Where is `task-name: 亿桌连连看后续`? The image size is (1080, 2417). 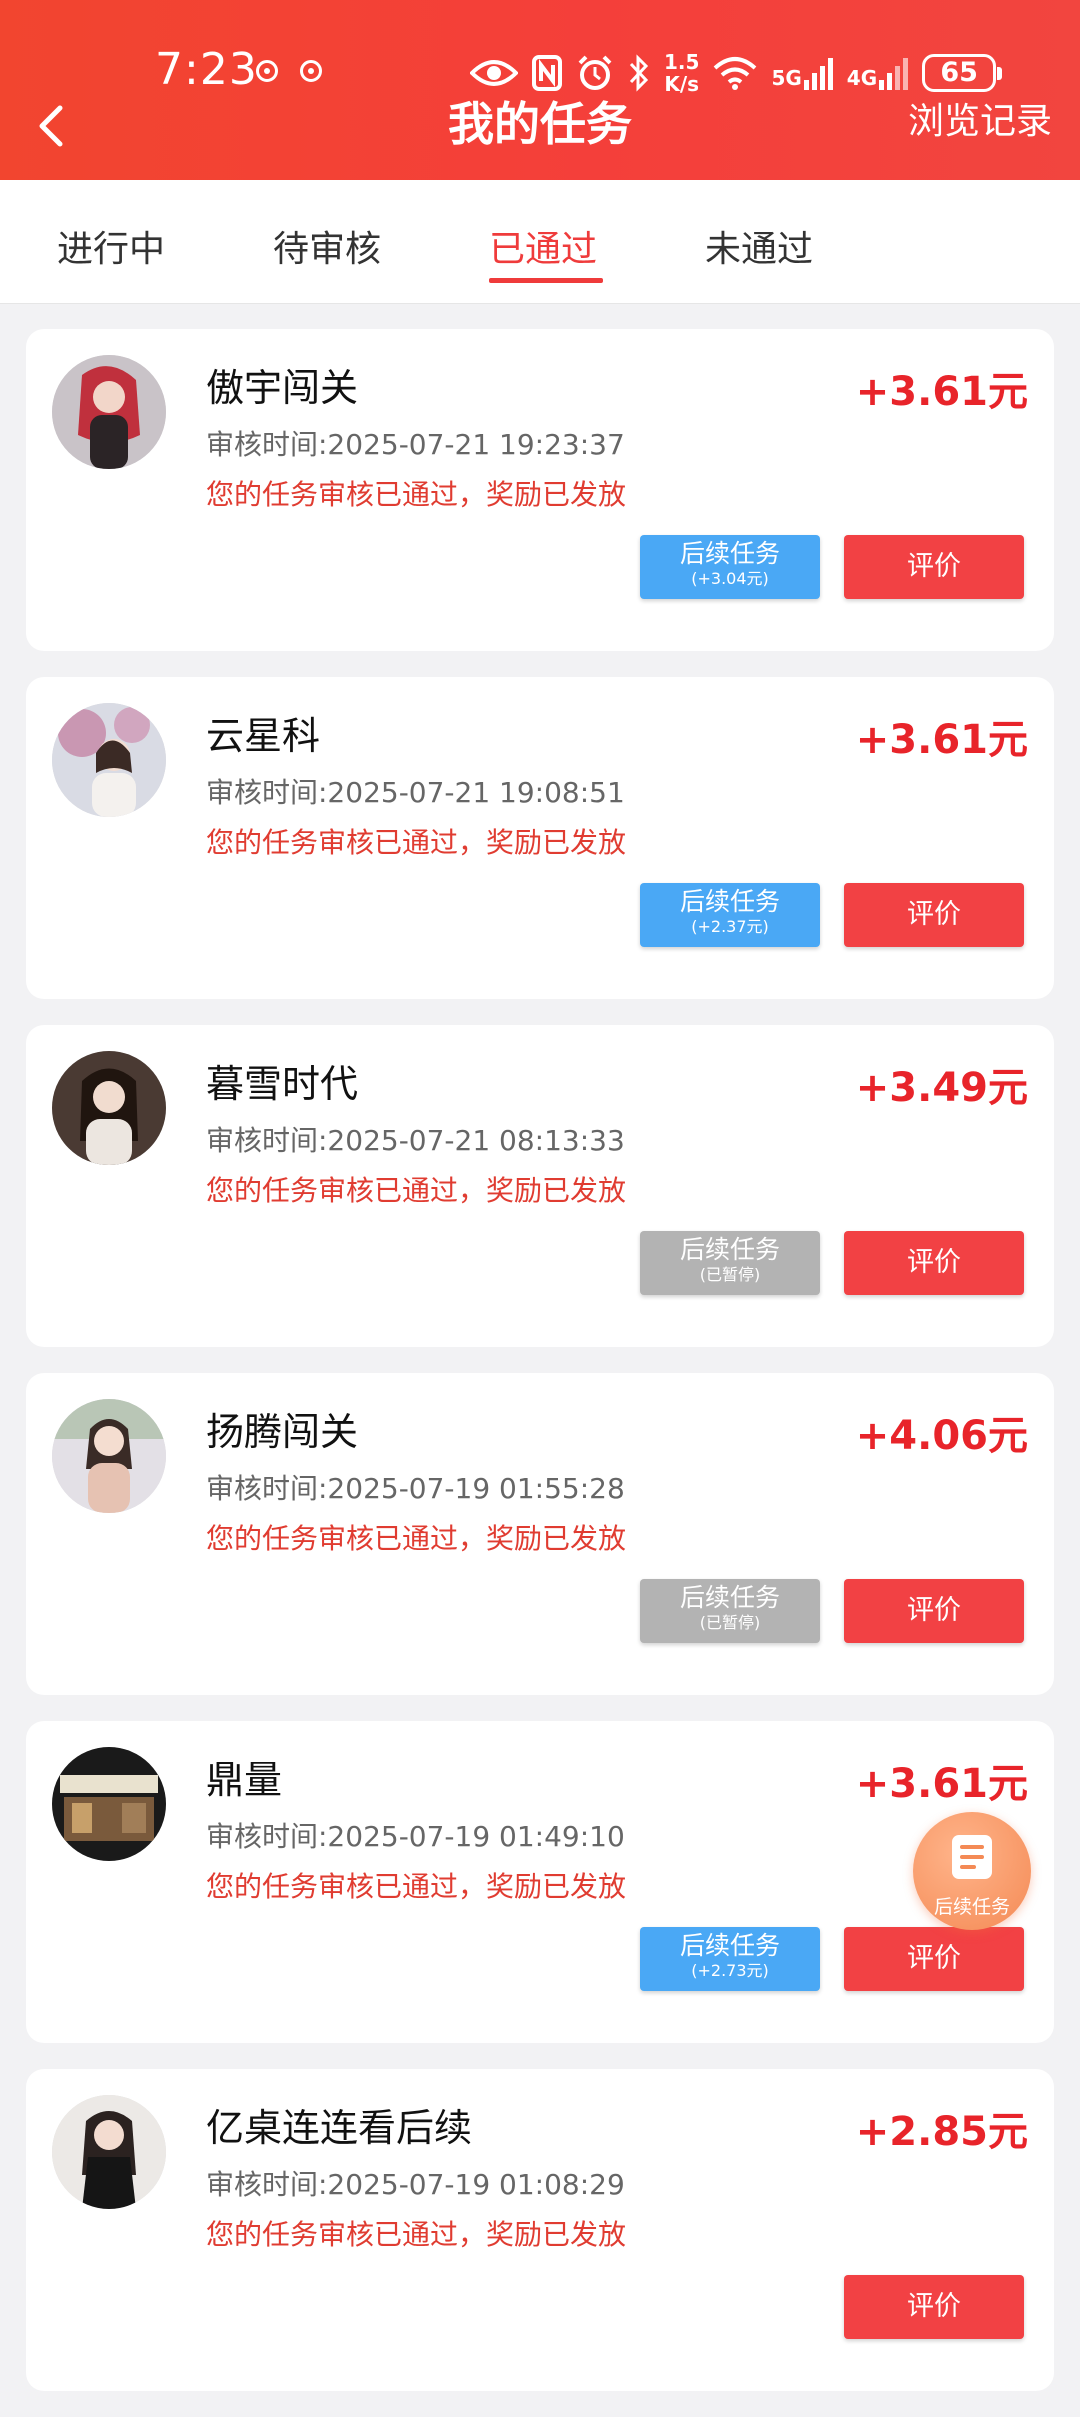 task-name: 亿桌连连看后续 is located at coordinates (339, 2128).